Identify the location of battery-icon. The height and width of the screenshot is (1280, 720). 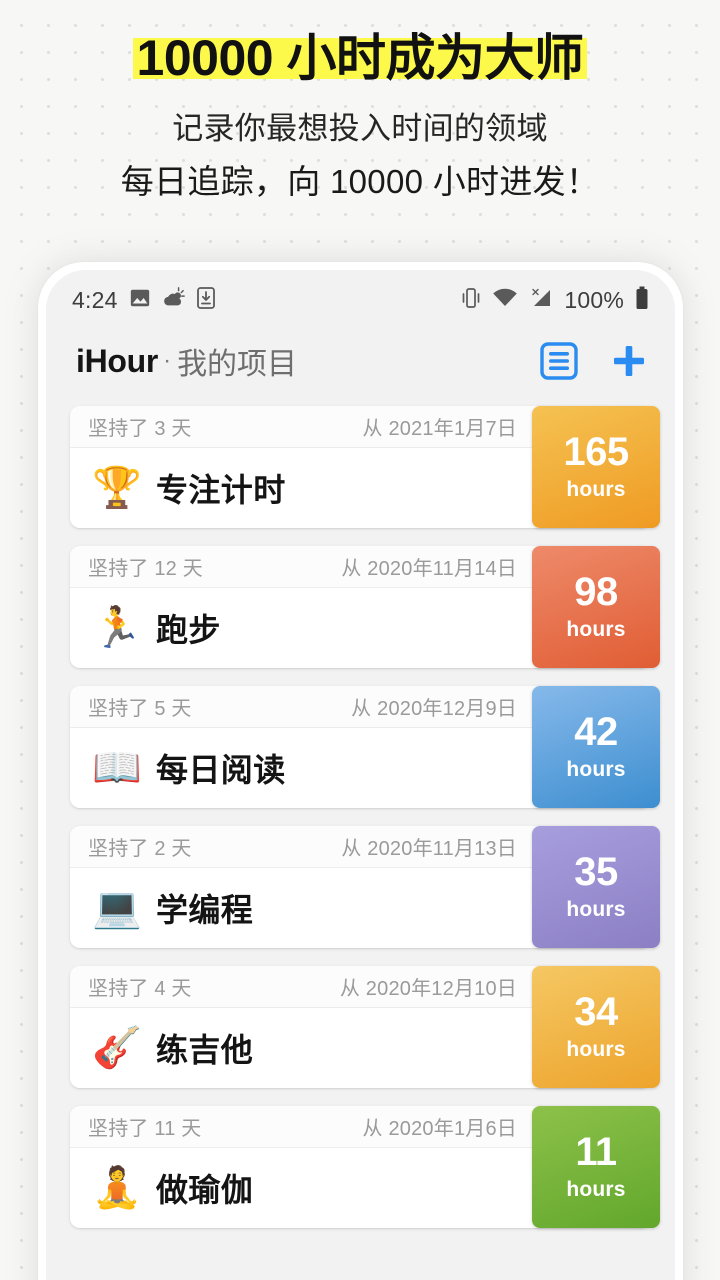
(642, 300).